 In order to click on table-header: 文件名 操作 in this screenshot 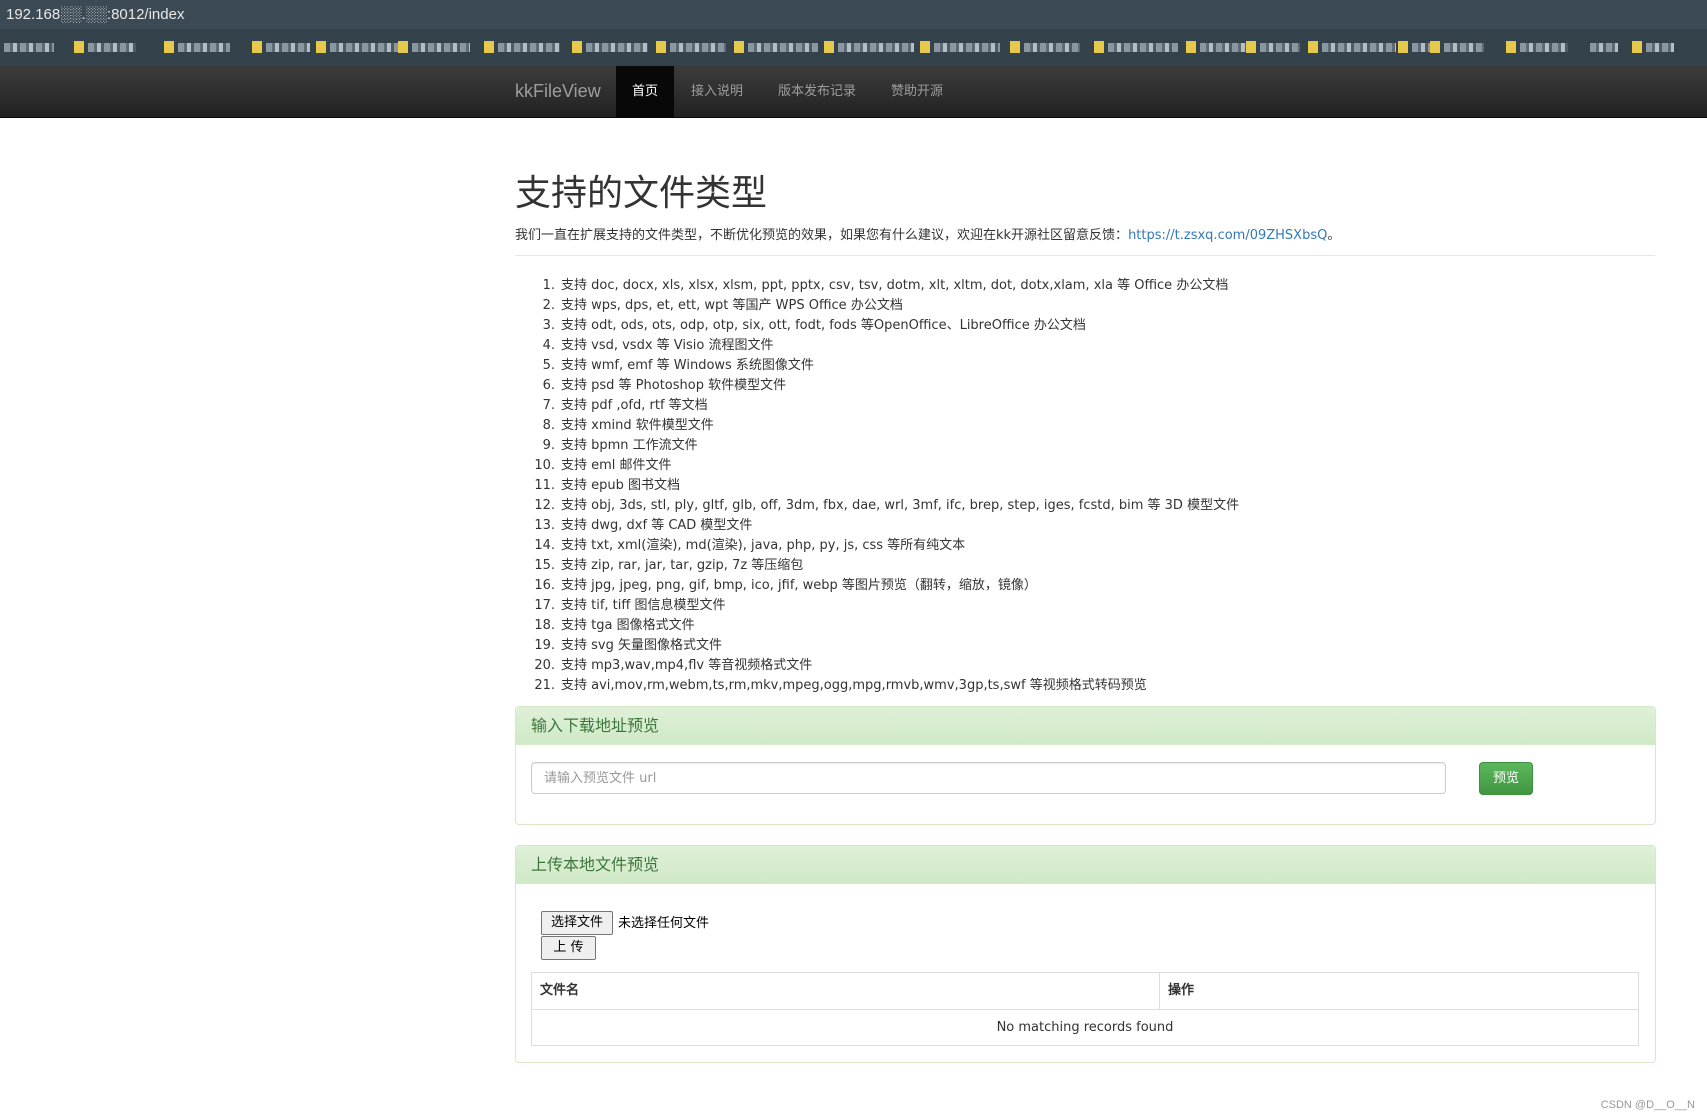, I will do `click(1085, 991)`.